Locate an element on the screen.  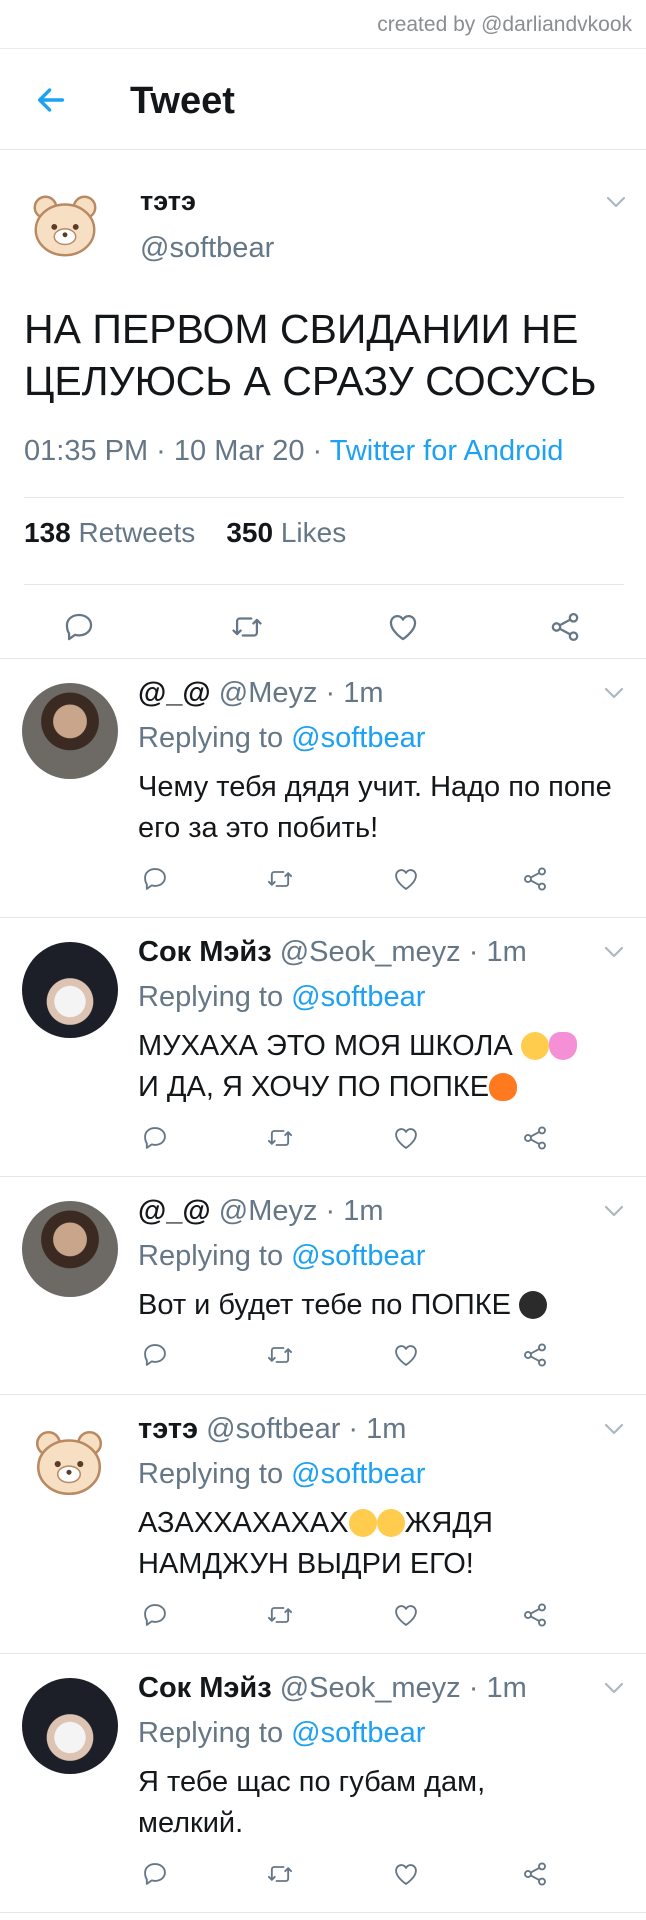
person-facepalming-emoji-icon is located at coordinates (533, 1305).